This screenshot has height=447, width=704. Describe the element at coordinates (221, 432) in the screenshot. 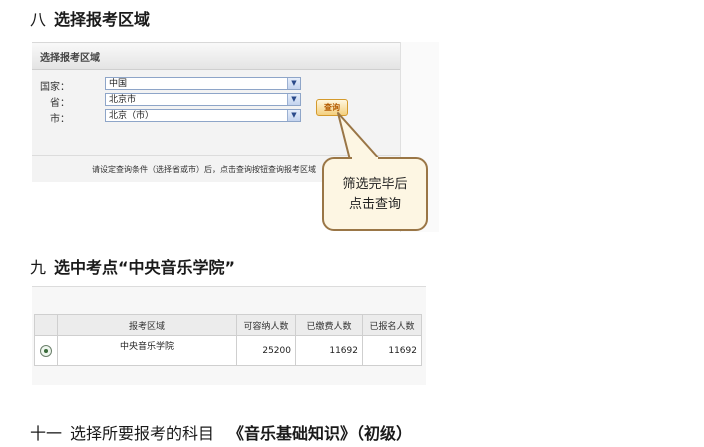

I see `section11-heading: 十一 选择所要报考的科目 《音乐基础知识》（初级）` at that location.